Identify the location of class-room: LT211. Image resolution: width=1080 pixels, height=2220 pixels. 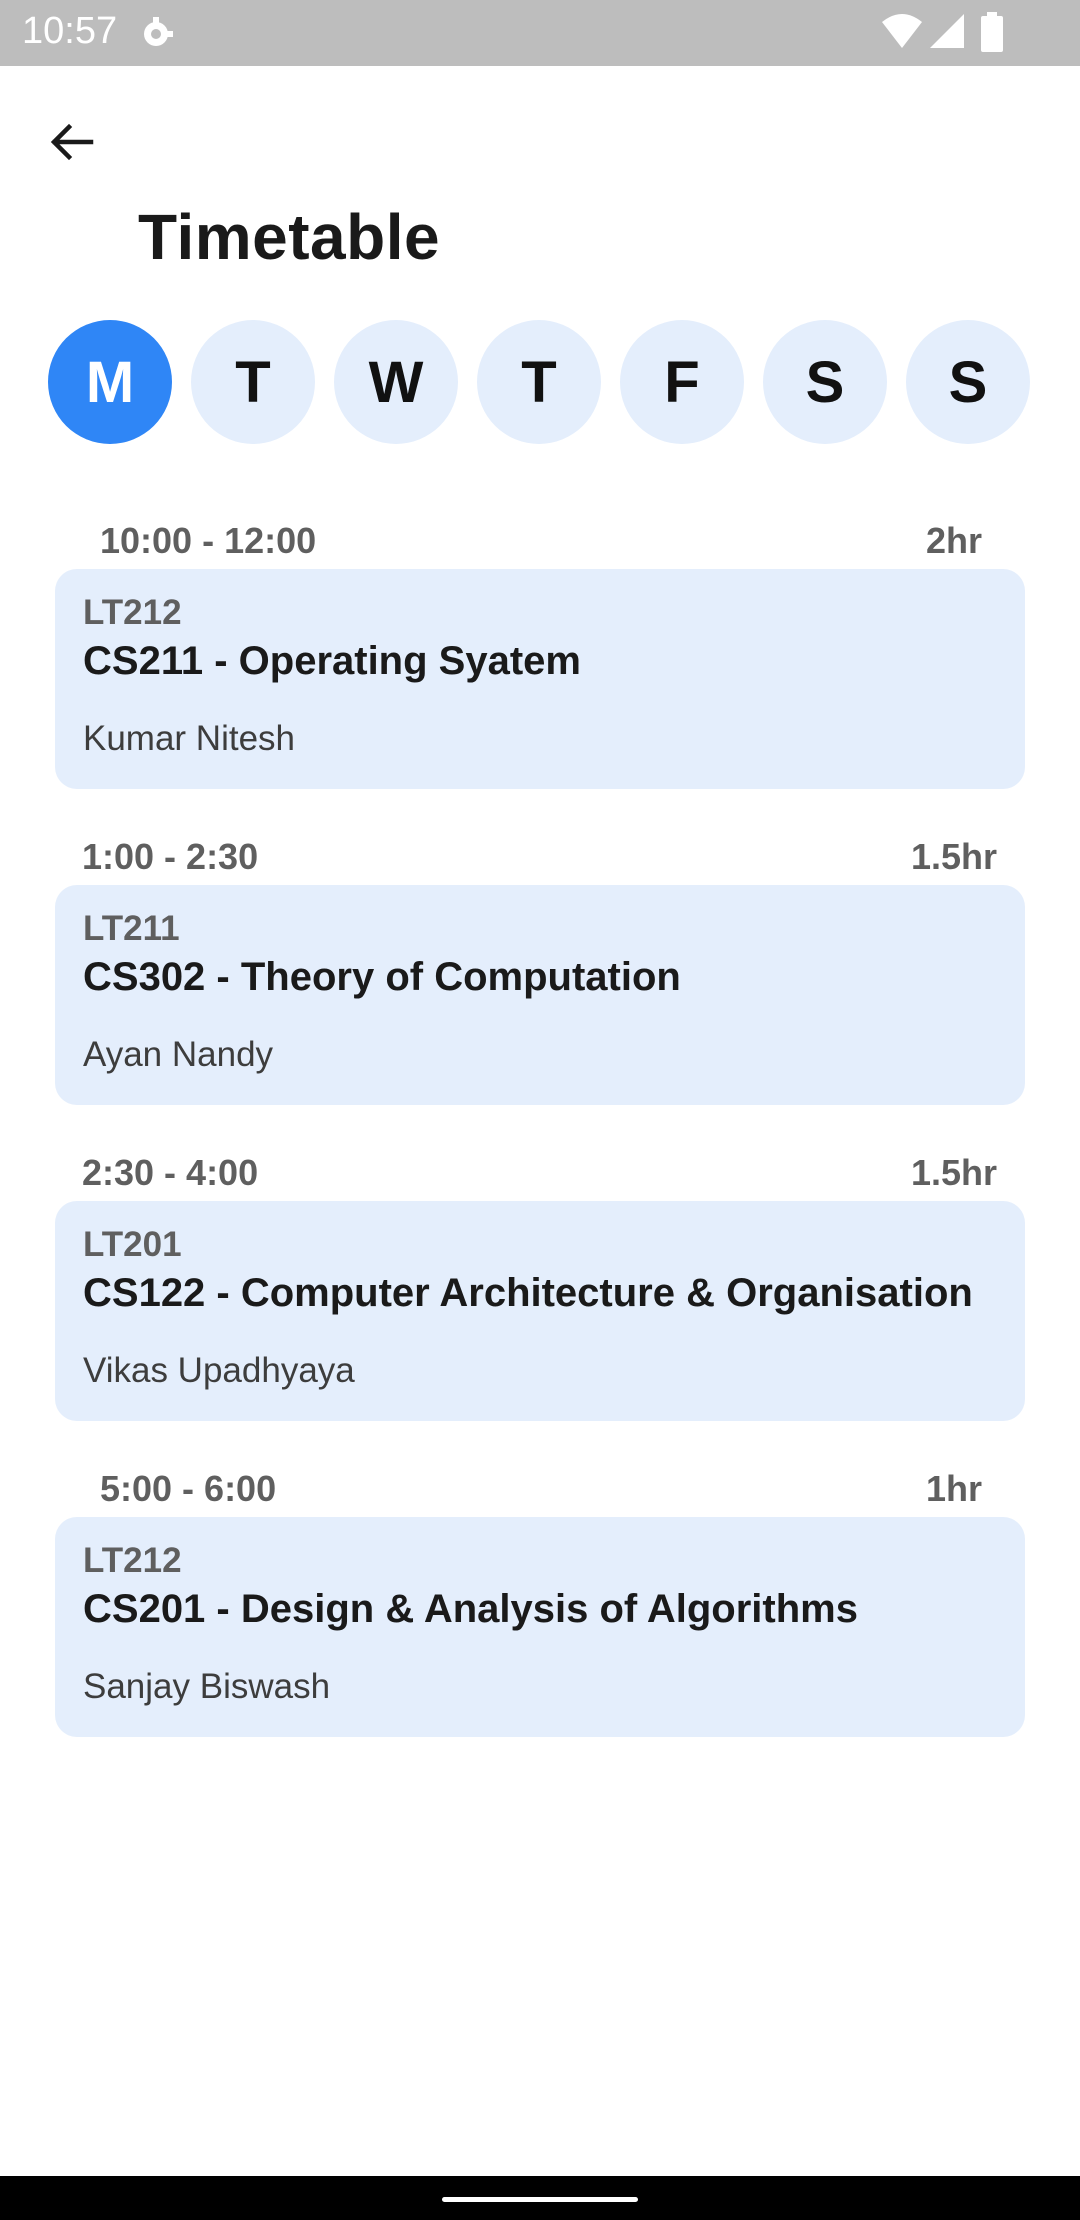
(131, 928).